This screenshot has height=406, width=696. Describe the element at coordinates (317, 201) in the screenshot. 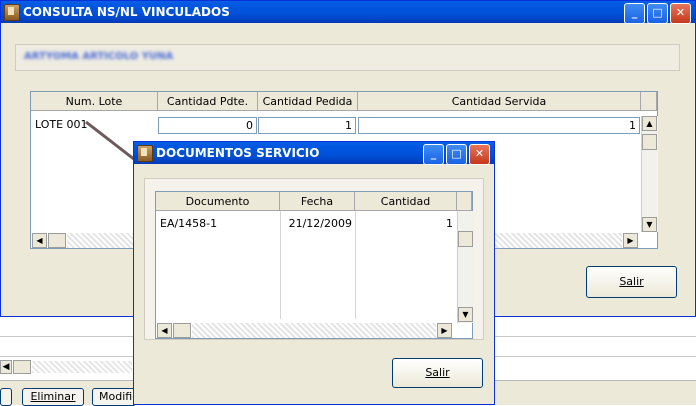

I see `column-header-fecha: Fecha` at that location.